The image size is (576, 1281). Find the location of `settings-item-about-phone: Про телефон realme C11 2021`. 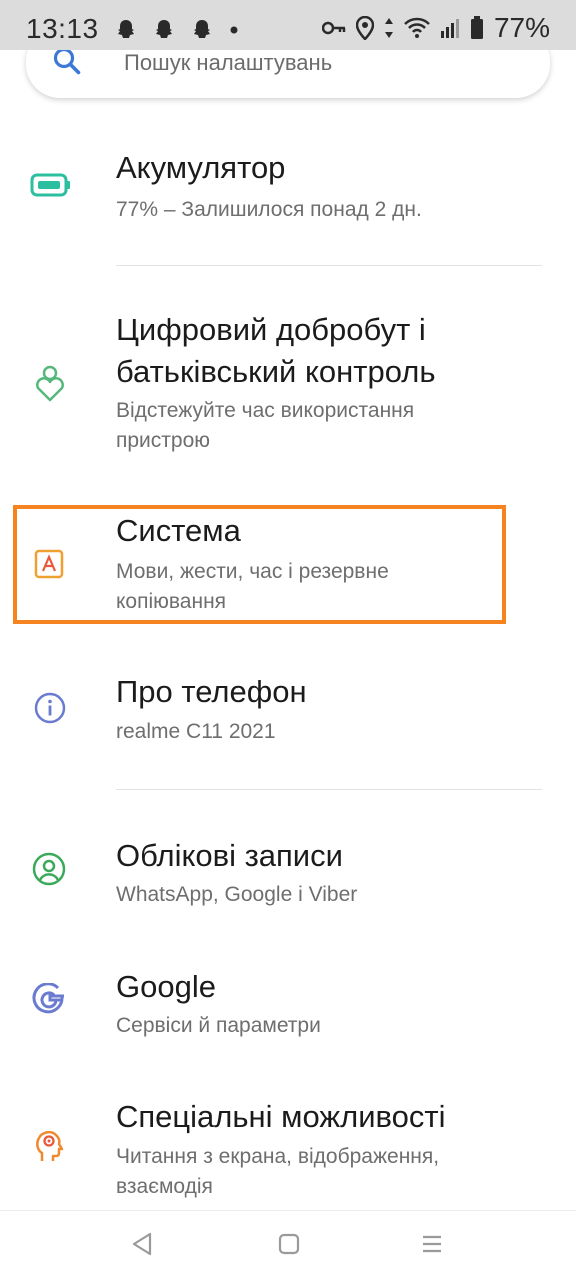

settings-item-about-phone: Про телефон realme C11 2021 is located at coordinates (288, 720).